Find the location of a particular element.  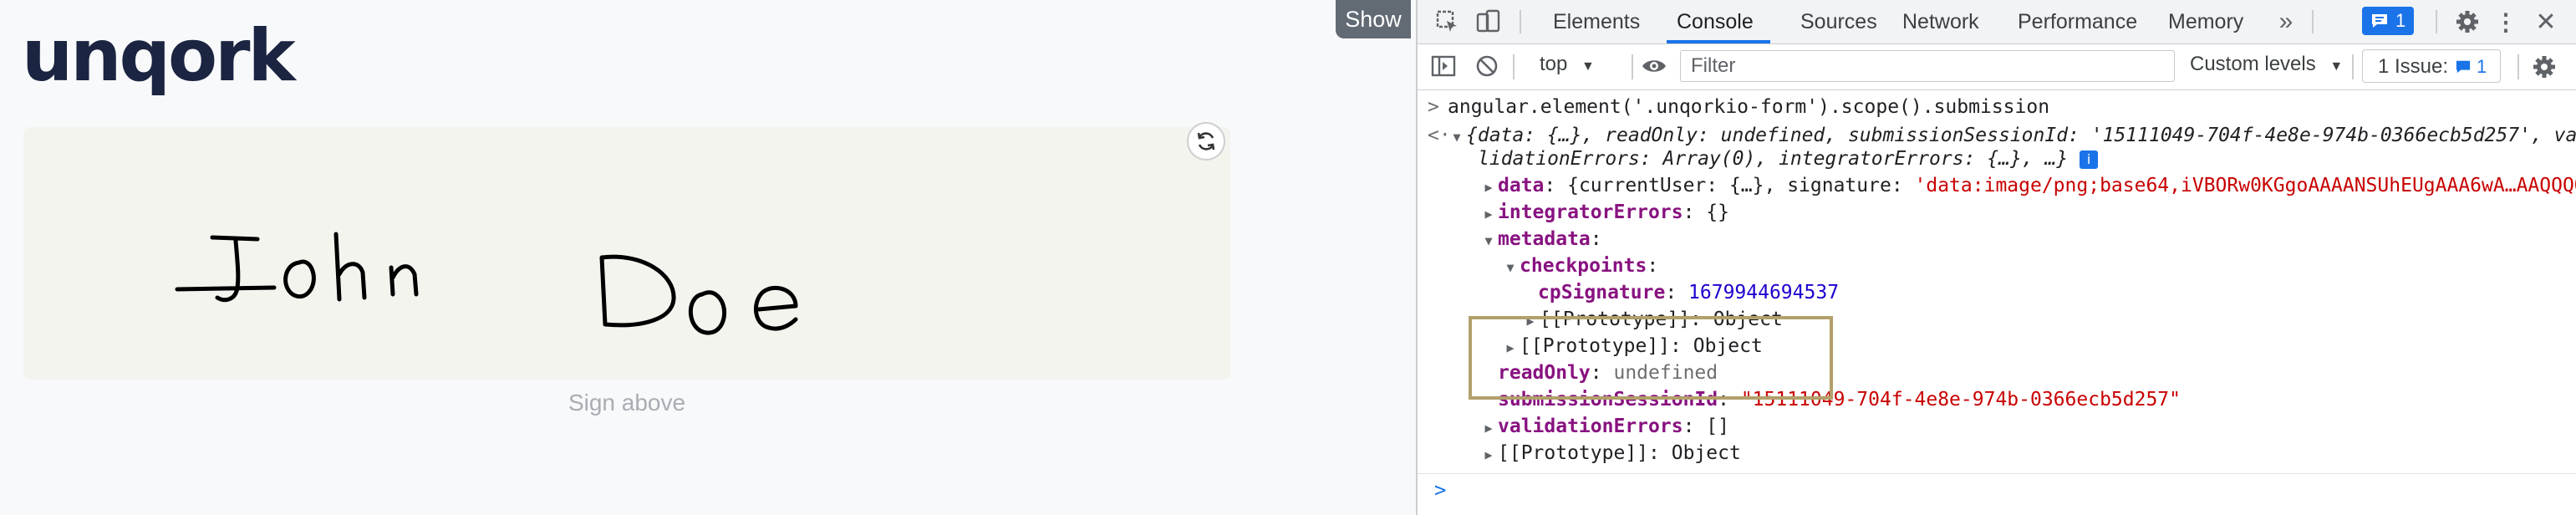

tree-row-prototype-root: ▶ [[Prototype]]: Object is located at coordinates (1609, 454).